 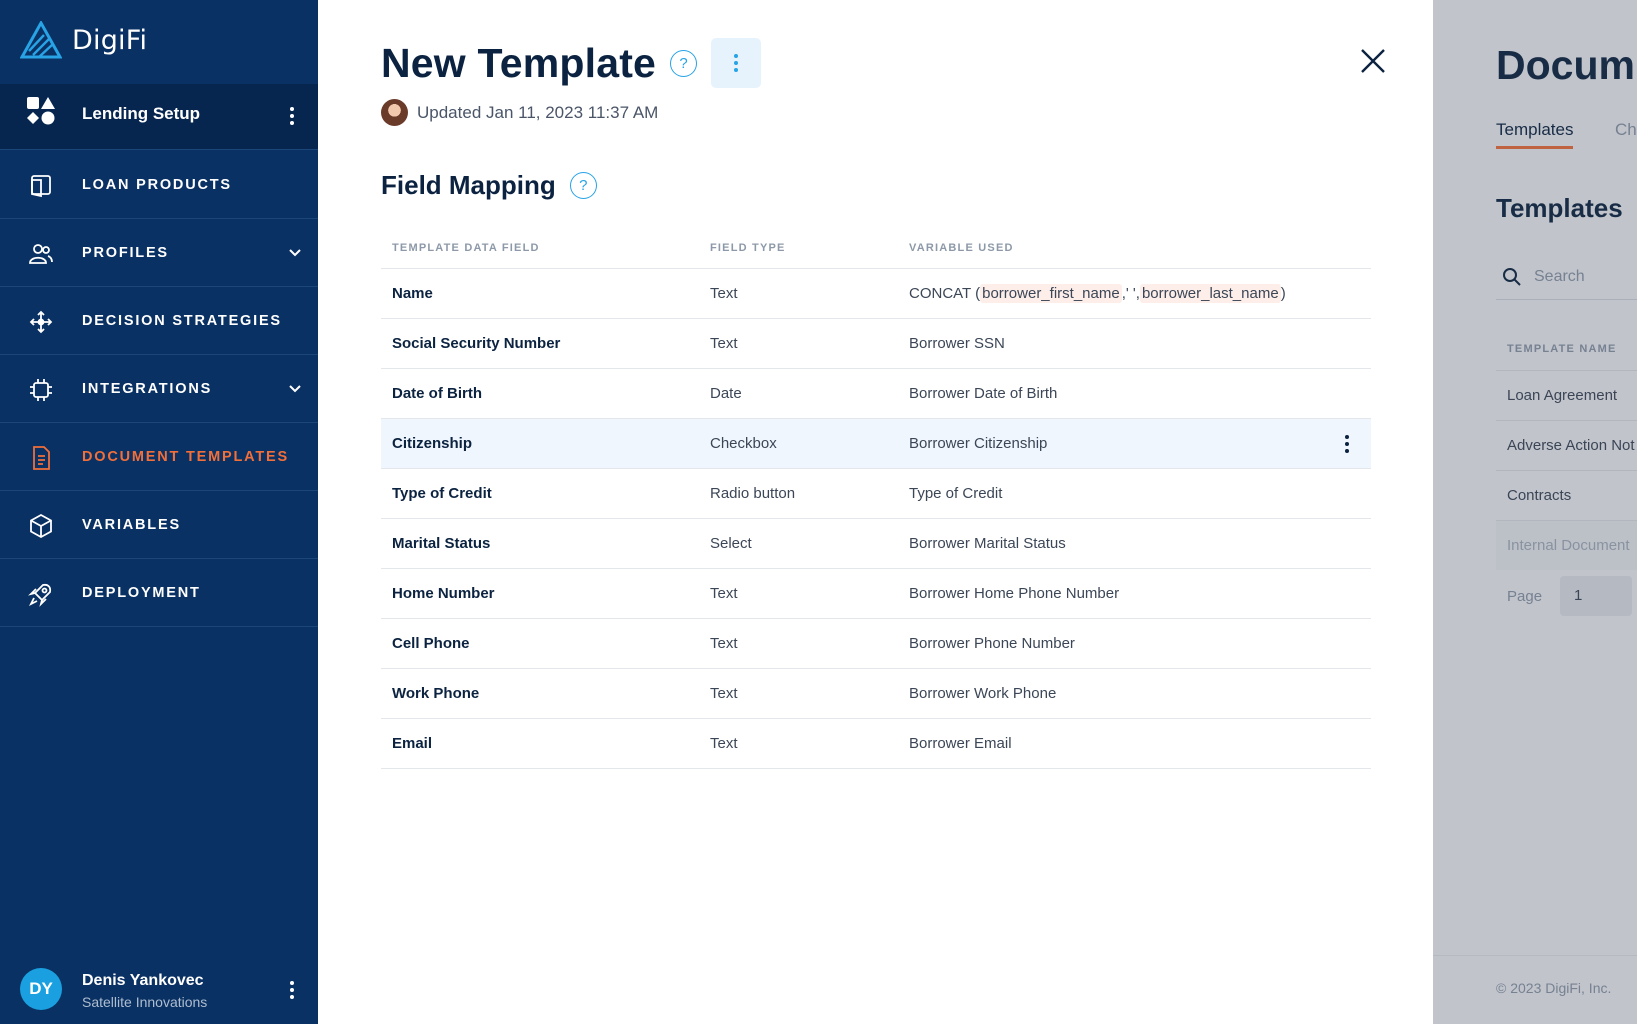 What do you see at coordinates (159, 593) in the screenshot?
I see `sidebar-item-deployment: DEPLOYMENT` at bounding box center [159, 593].